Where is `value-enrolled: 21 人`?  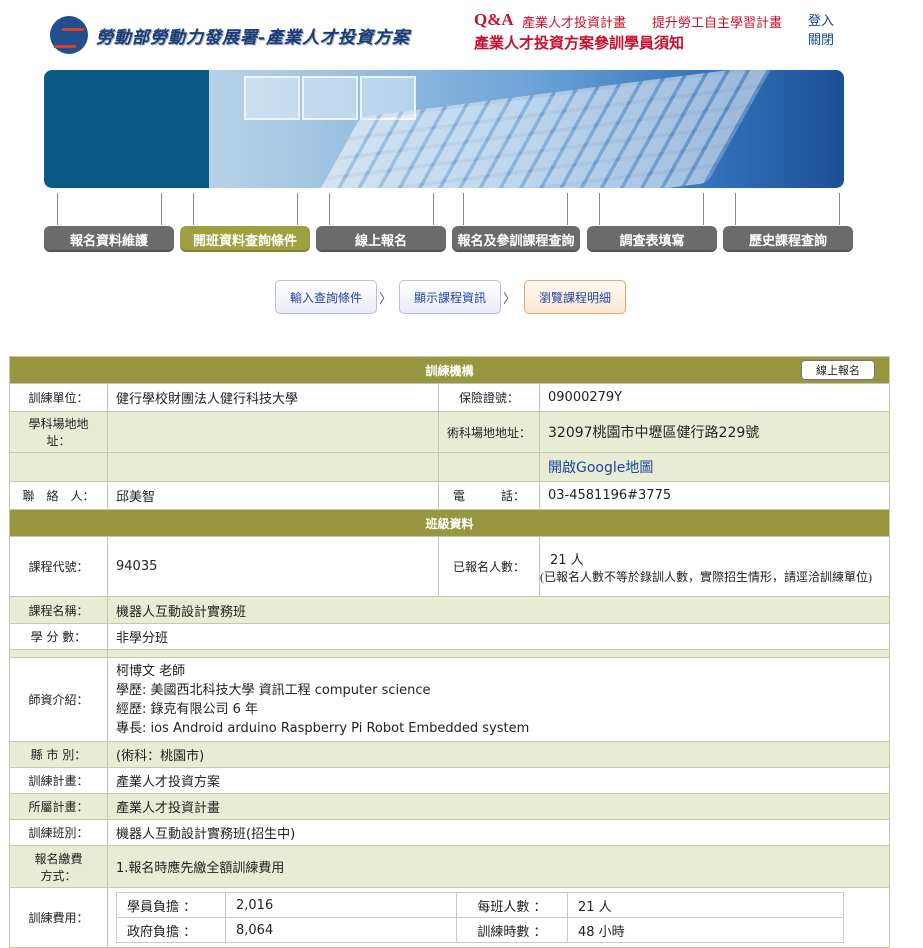 value-enrolled: 21 人 is located at coordinates (567, 560).